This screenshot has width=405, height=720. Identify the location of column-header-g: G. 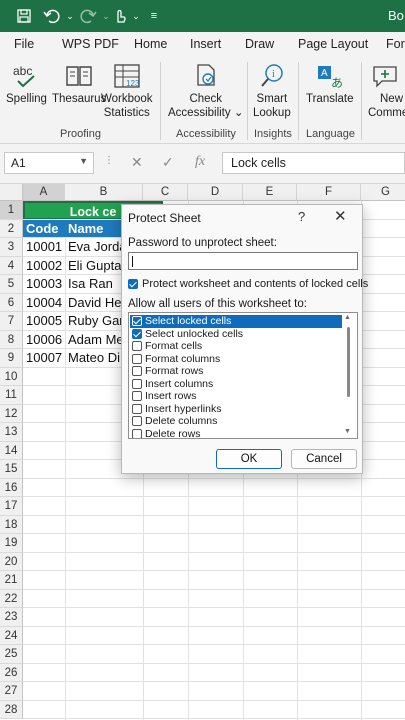
(383, 192).